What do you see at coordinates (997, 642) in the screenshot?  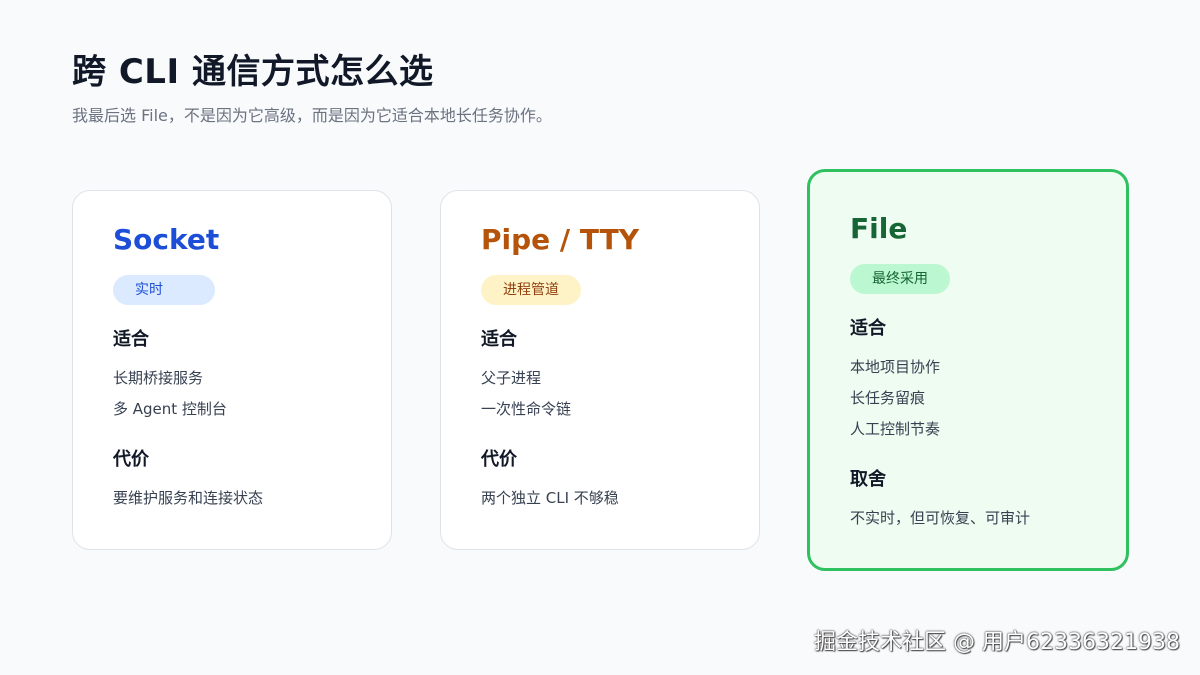 I see `watermark: 掘金技术社区 @ 用户62336321938` at bounding box center [997, 642].